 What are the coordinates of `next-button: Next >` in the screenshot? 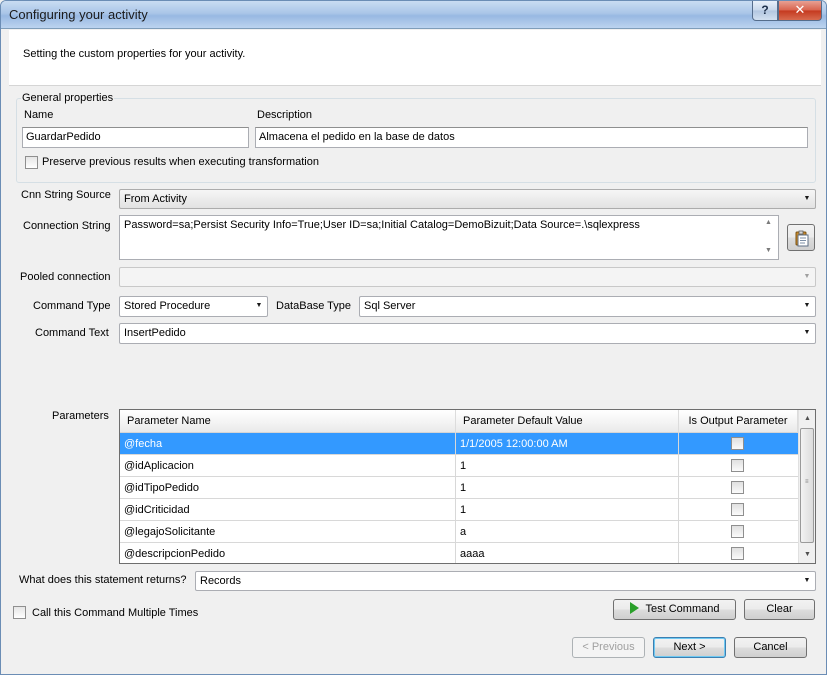 It's located at (689, 647).